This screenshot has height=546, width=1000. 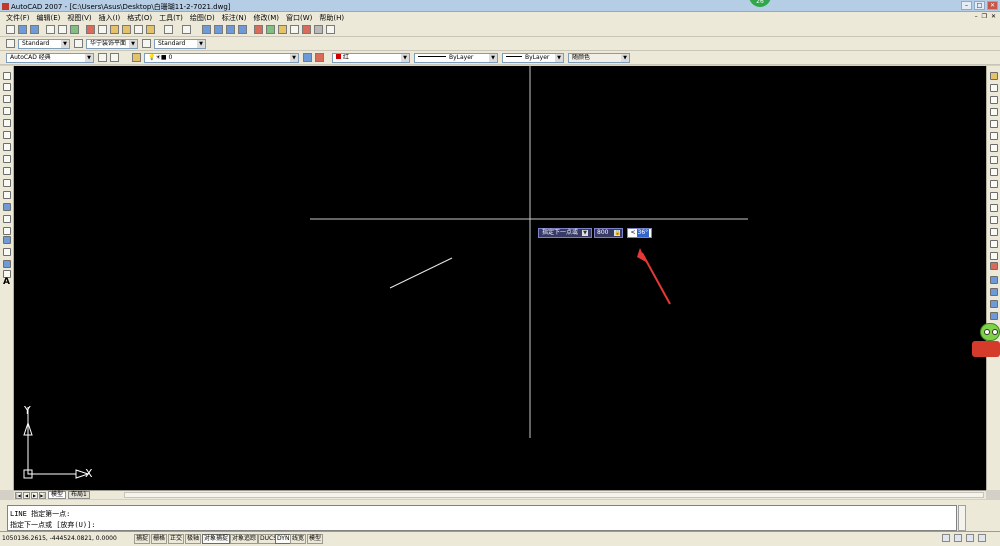 What do you see at coordinates (315, 539) in the screenshot?
I see `model-toggle: 模型` at bounding box center [315, 539].